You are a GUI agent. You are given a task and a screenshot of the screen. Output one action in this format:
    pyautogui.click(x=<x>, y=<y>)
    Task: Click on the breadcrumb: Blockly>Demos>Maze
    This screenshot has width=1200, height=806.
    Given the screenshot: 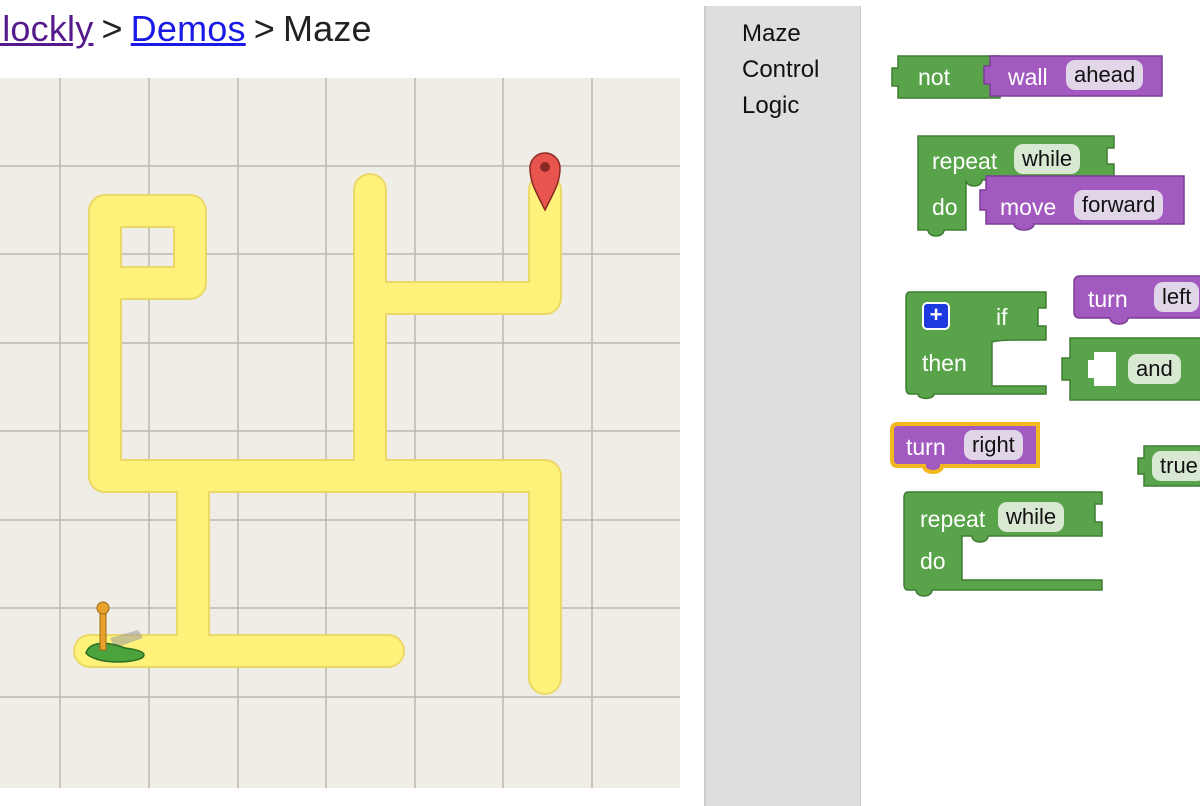 What is the action you would take?
    pyautogui.click(x=186, y=29)
    